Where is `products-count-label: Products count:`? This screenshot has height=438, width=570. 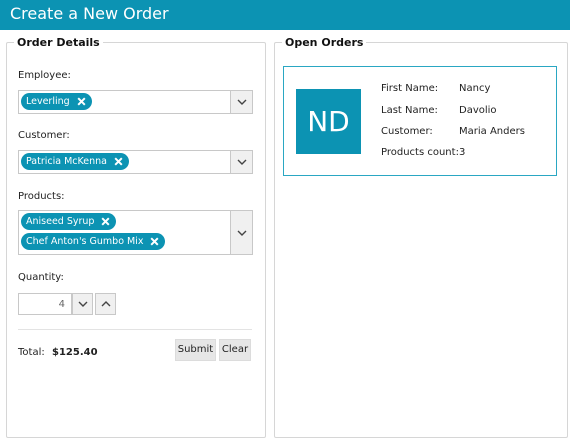 products-count-label: Products count: is located at coordinates (420, 152).